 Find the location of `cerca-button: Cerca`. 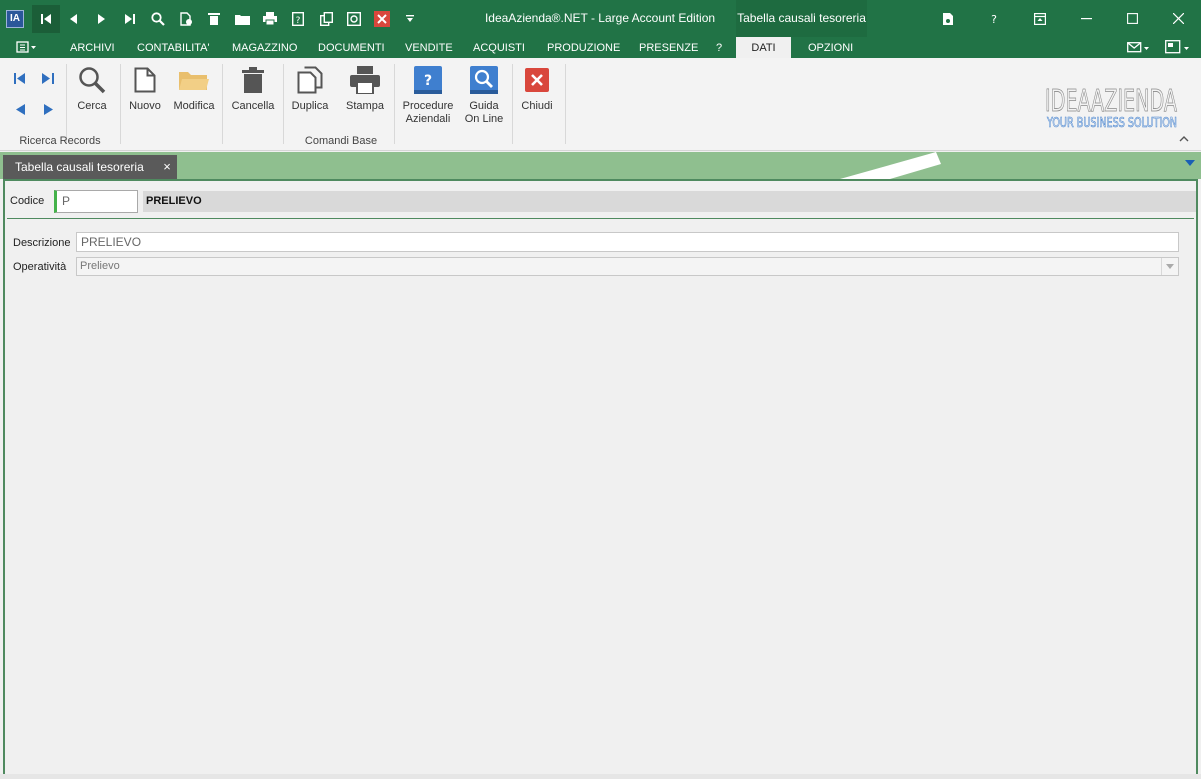

cerca-button: Cerca is located at coordinates (92, 88).